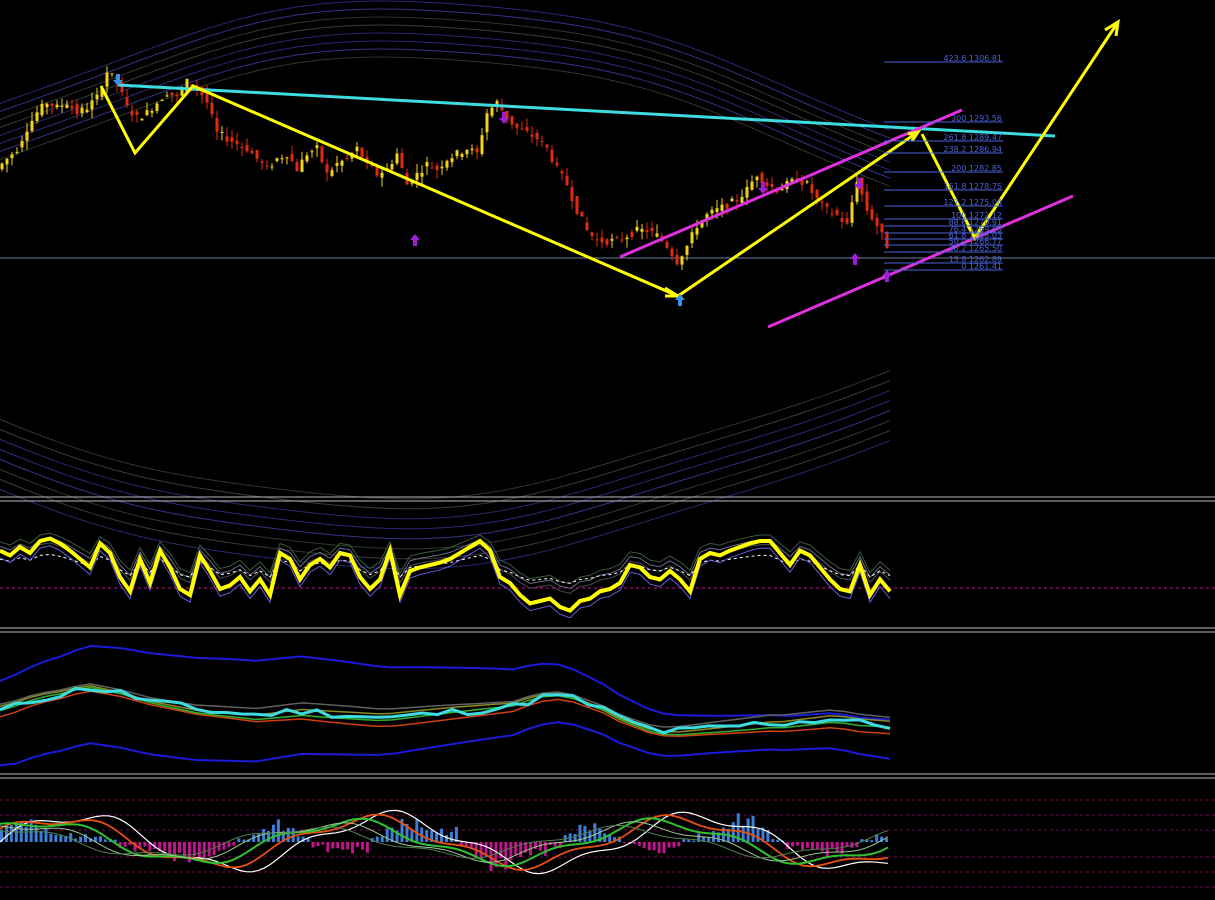  Describe the element at coordinates (972, 137) in the screenshot. I see `fib-level-label: 261.8 1289.47` at that location.